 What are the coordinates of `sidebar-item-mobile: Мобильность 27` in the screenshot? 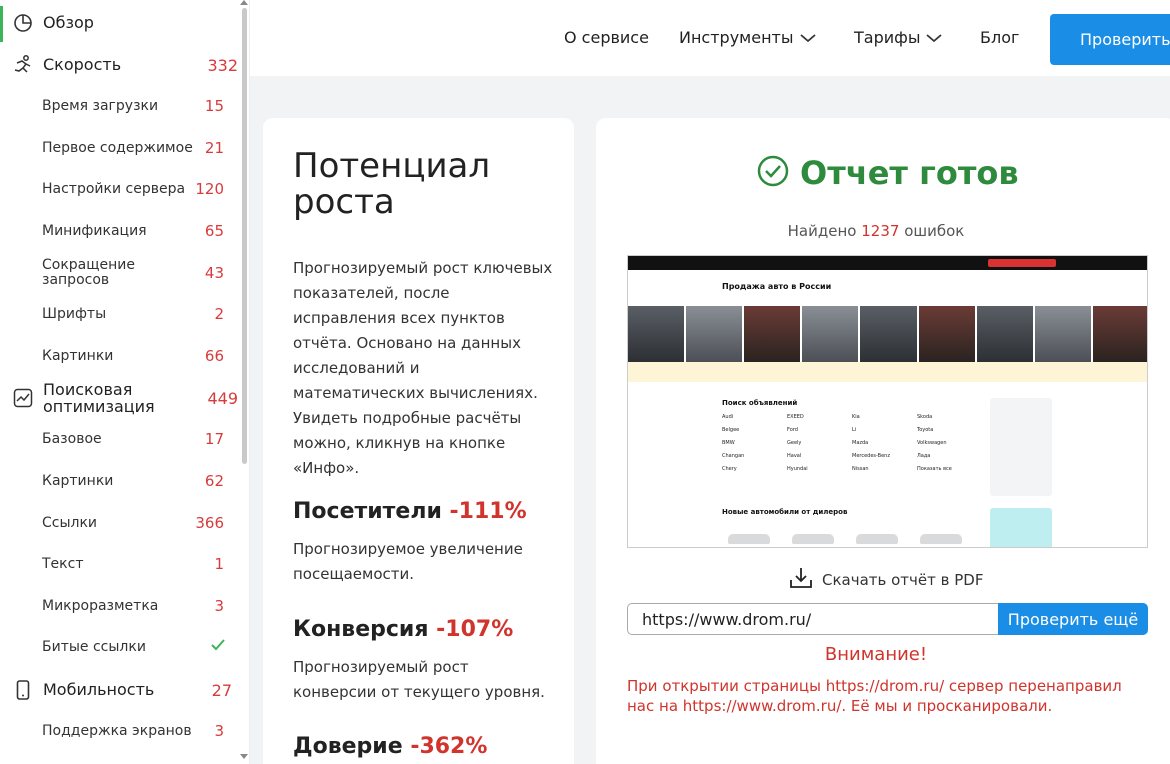 It's located at (123, 690).